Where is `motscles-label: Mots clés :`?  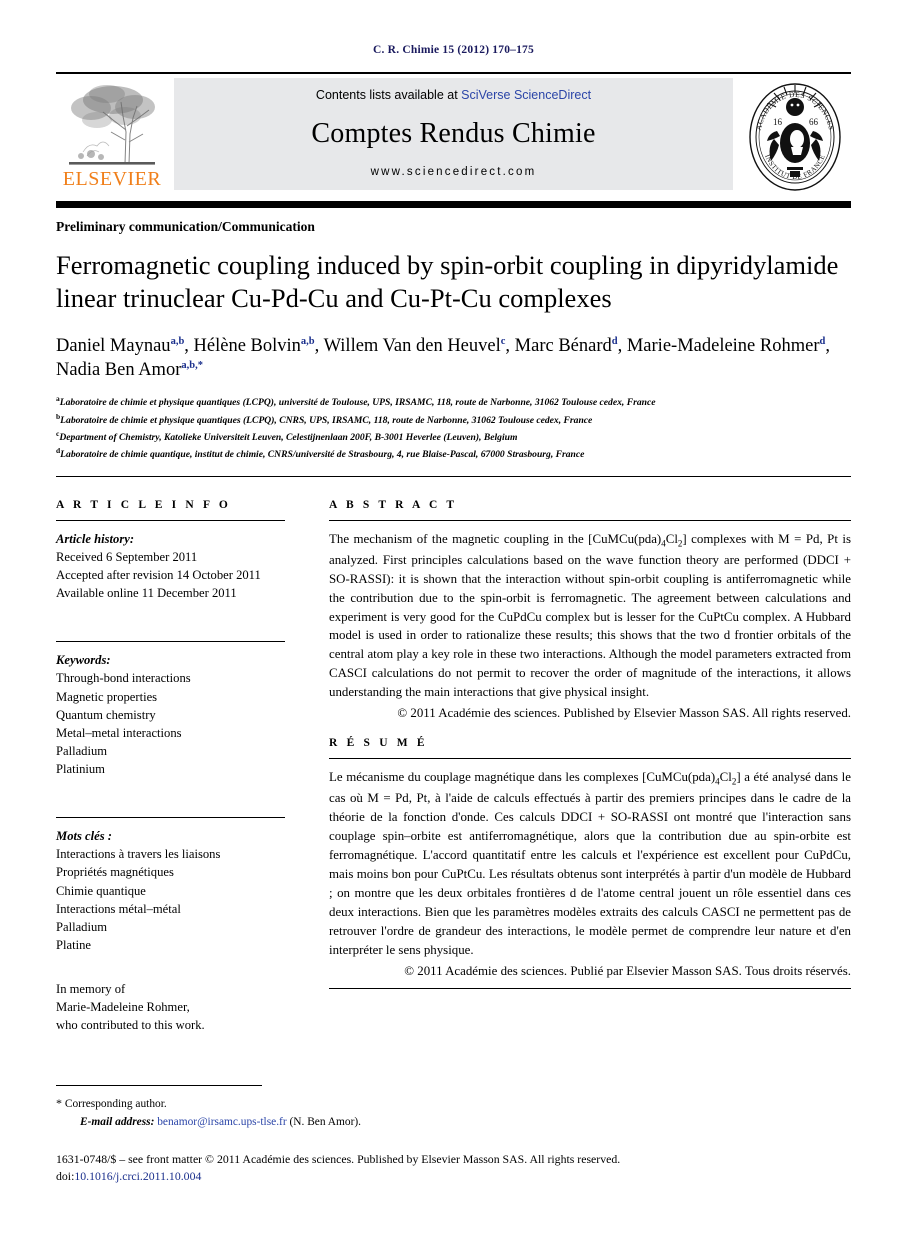
motscles-label: Mots clés : is located at coordinates (84, 836).